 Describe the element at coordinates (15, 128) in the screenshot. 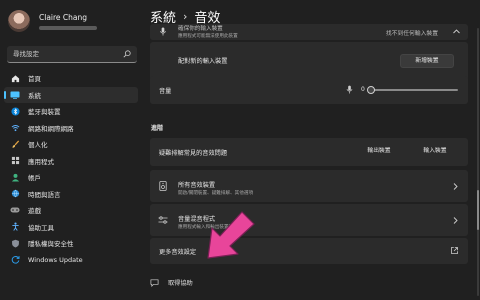

I see `network-icon` at that location.